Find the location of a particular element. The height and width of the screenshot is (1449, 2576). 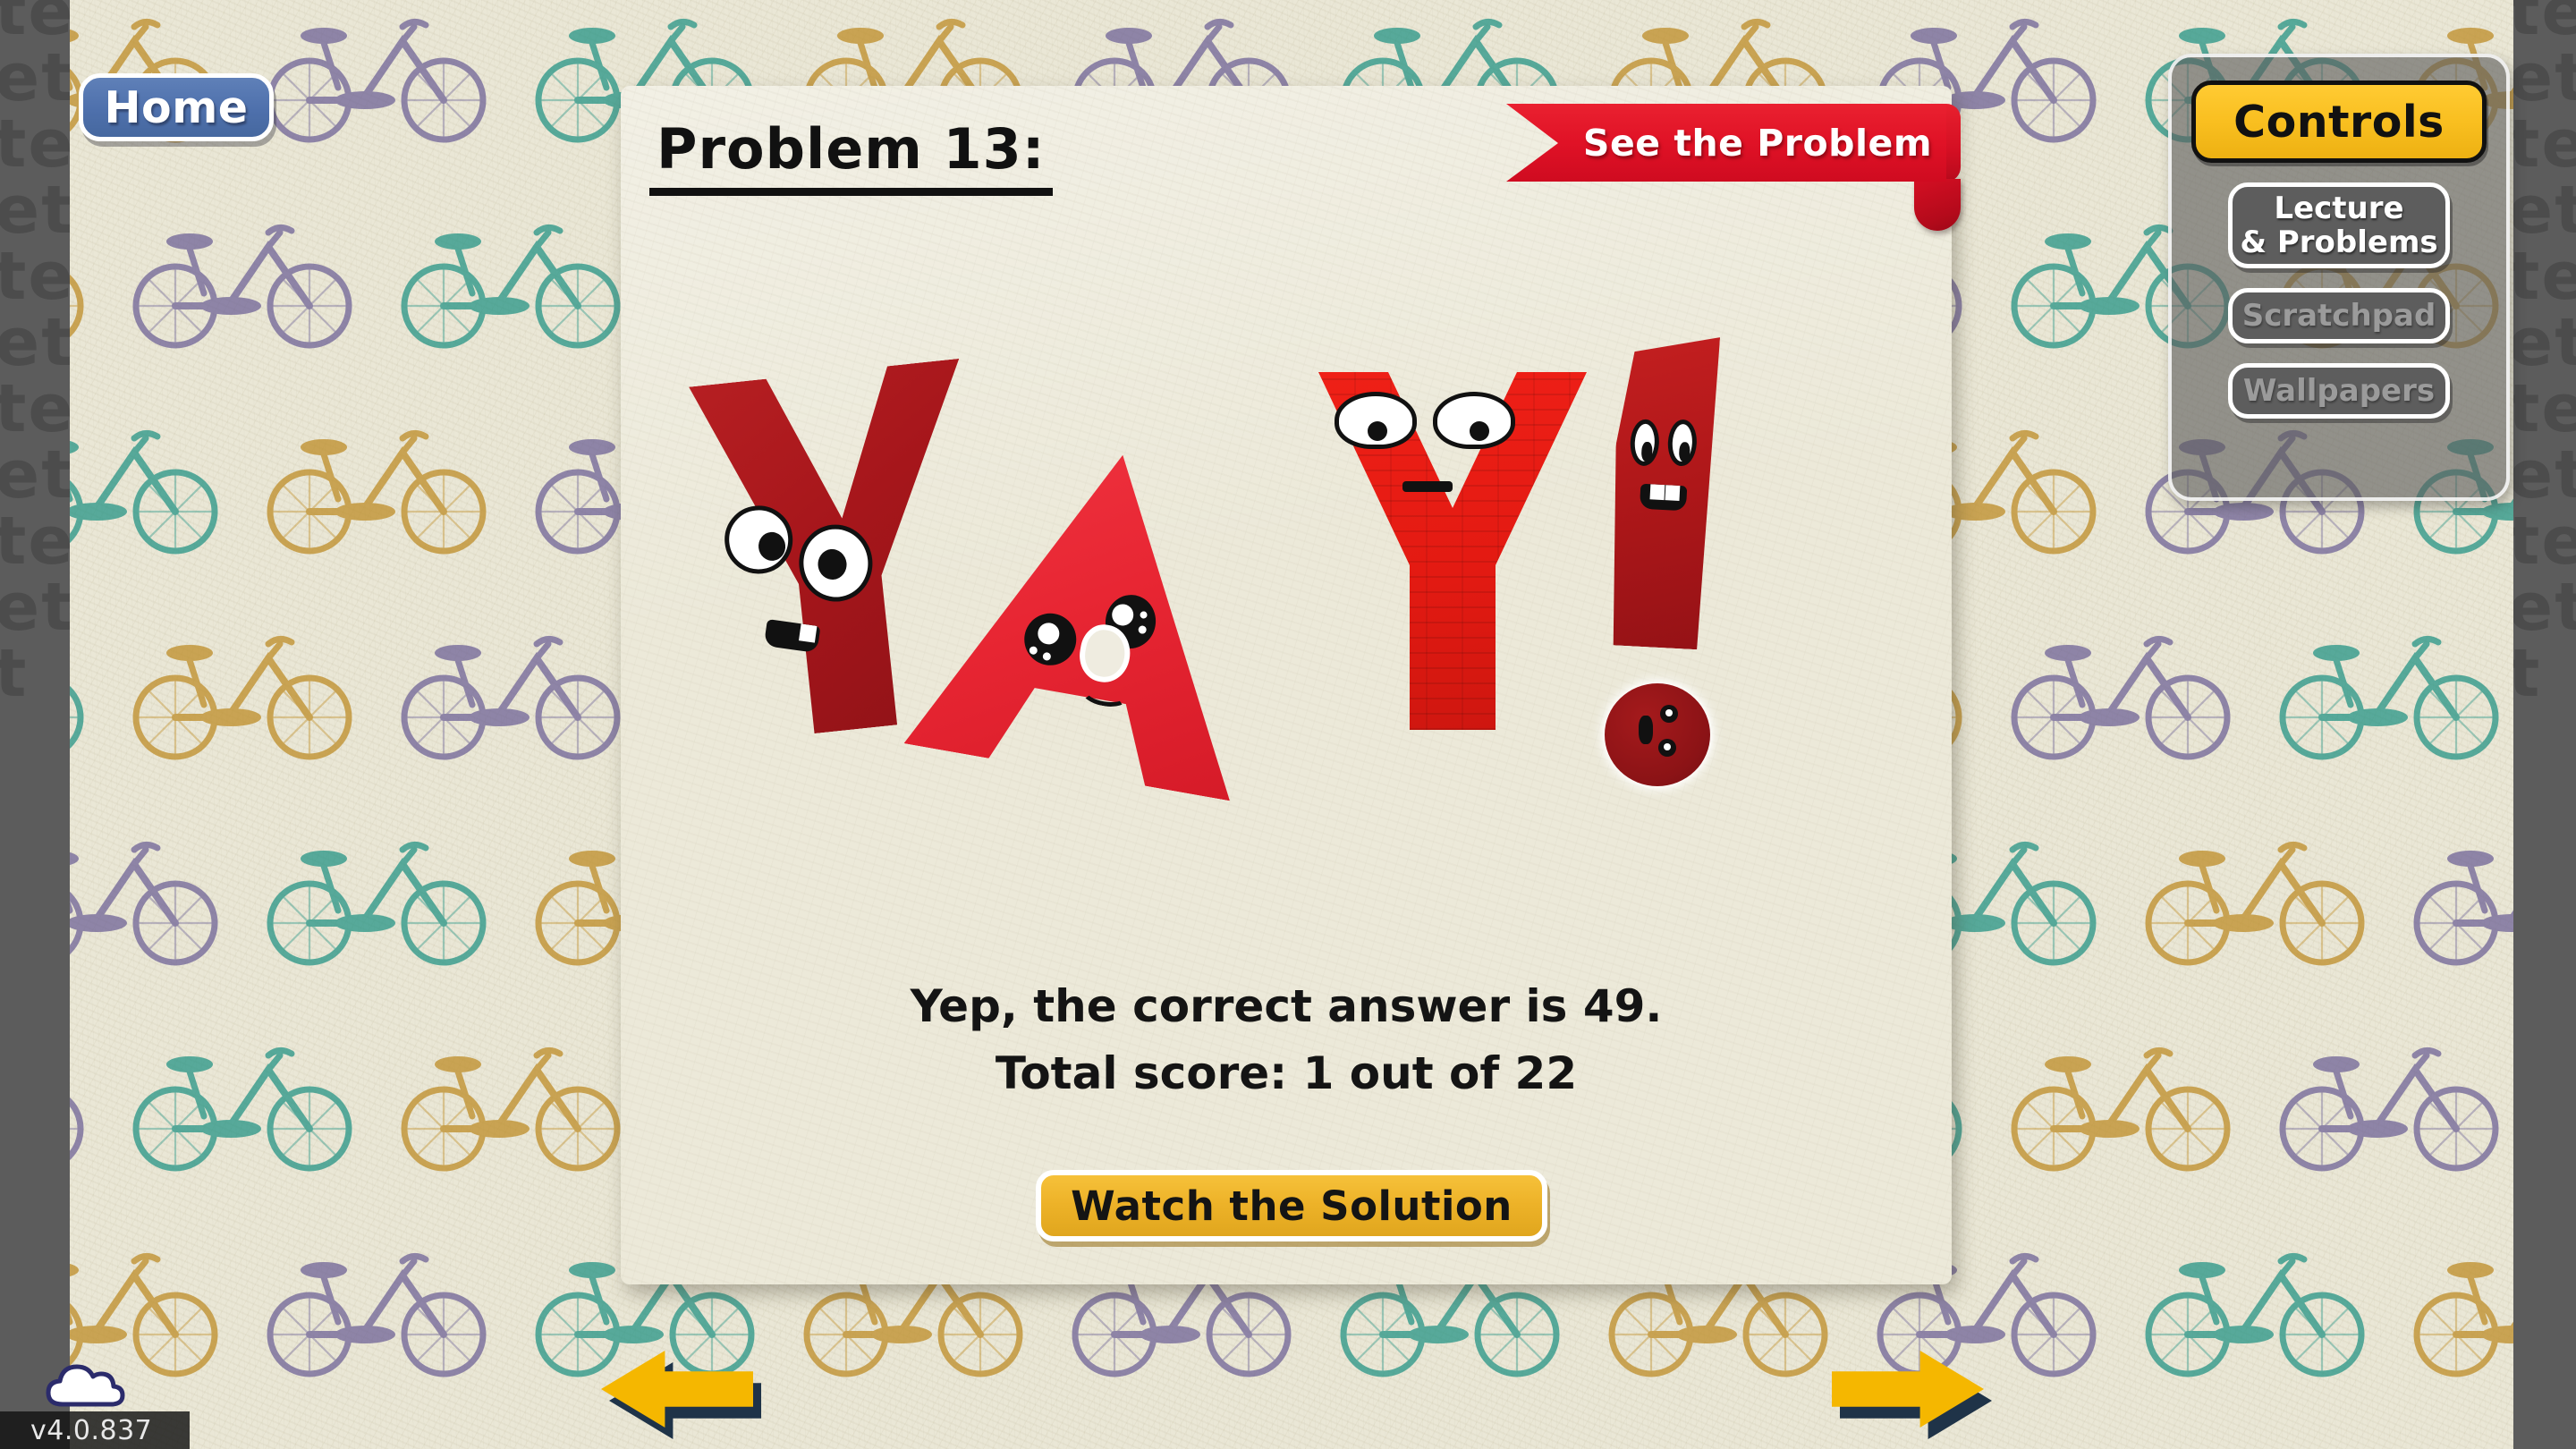

letter-y-second-eye-left is located at coordinates (1376, 420).